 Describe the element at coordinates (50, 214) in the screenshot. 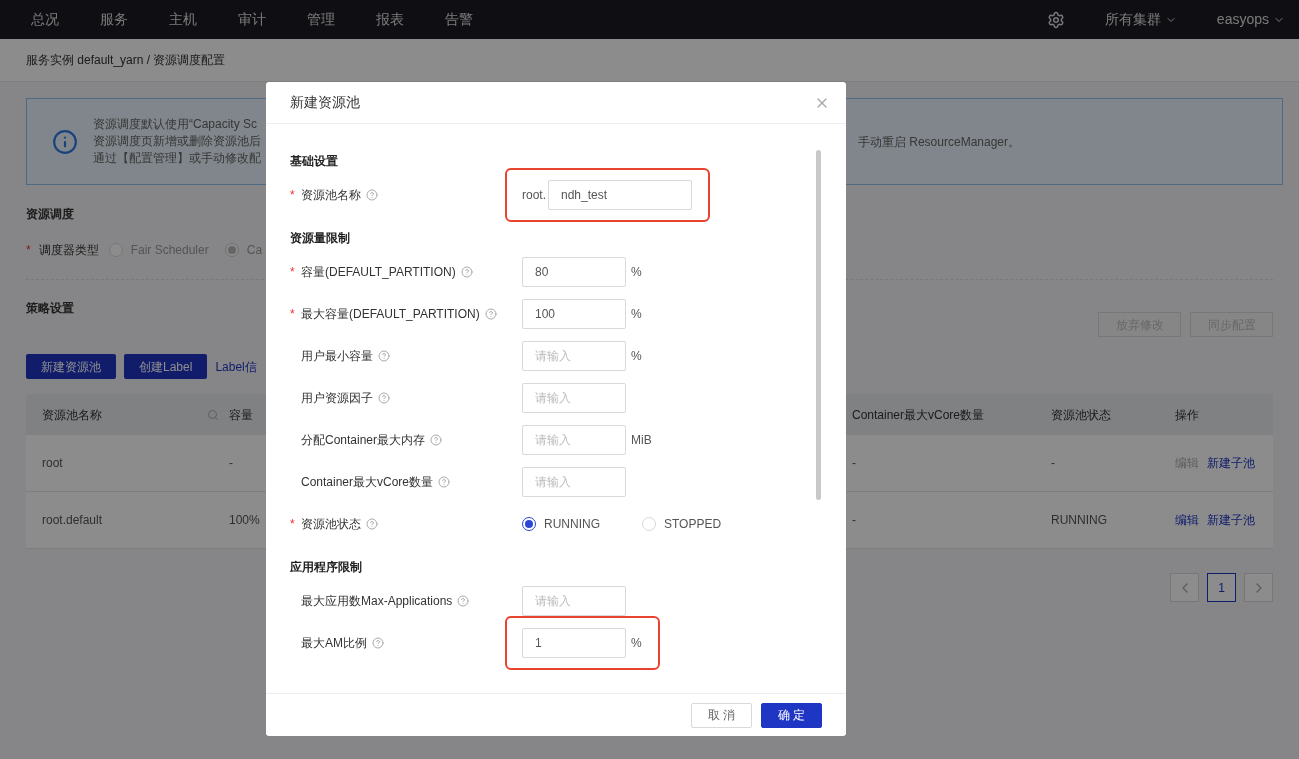

I see `section-heading: 资源调度` at that location.